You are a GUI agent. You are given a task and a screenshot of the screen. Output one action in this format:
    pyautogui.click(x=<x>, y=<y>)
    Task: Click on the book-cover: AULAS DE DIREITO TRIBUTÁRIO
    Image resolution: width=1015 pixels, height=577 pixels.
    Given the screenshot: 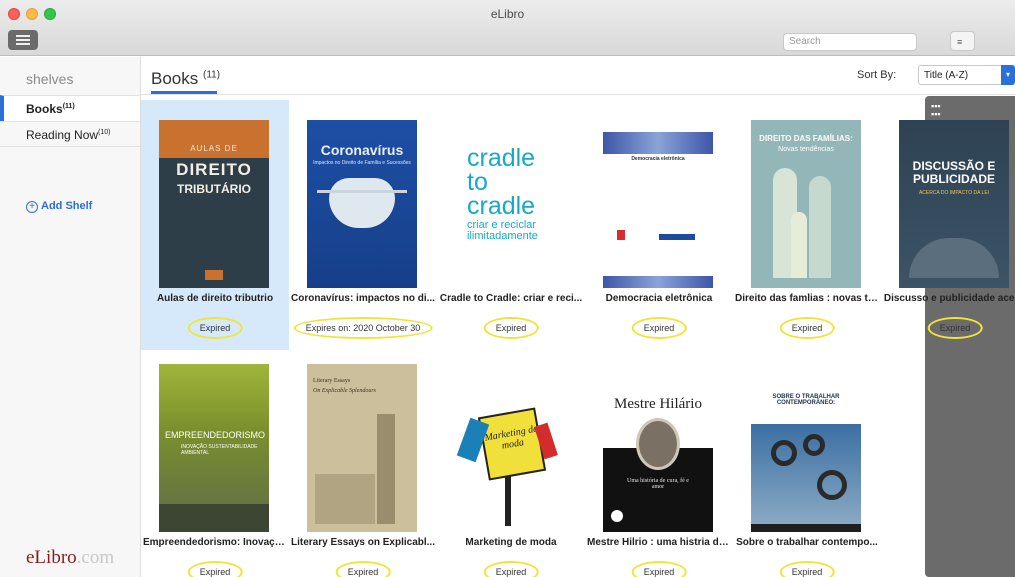 What is the action you would take?
    pyautogui.click(x=214, y=204)
    